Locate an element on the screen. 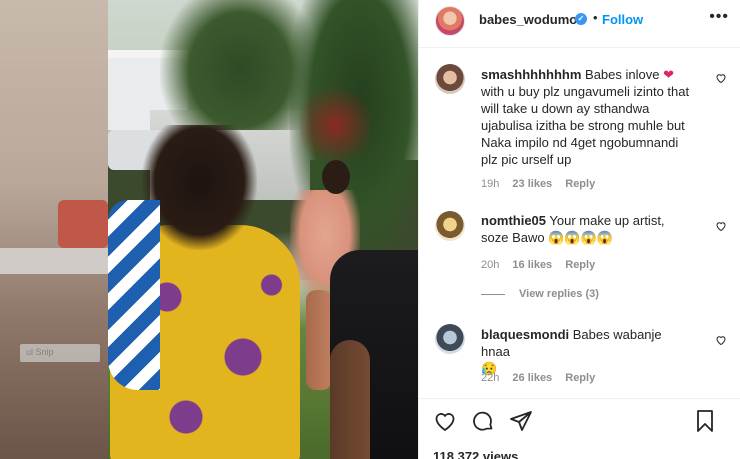 The image size is (740, 459). comment-username: smashhhhhhhm is located at coordinates (531, 74).